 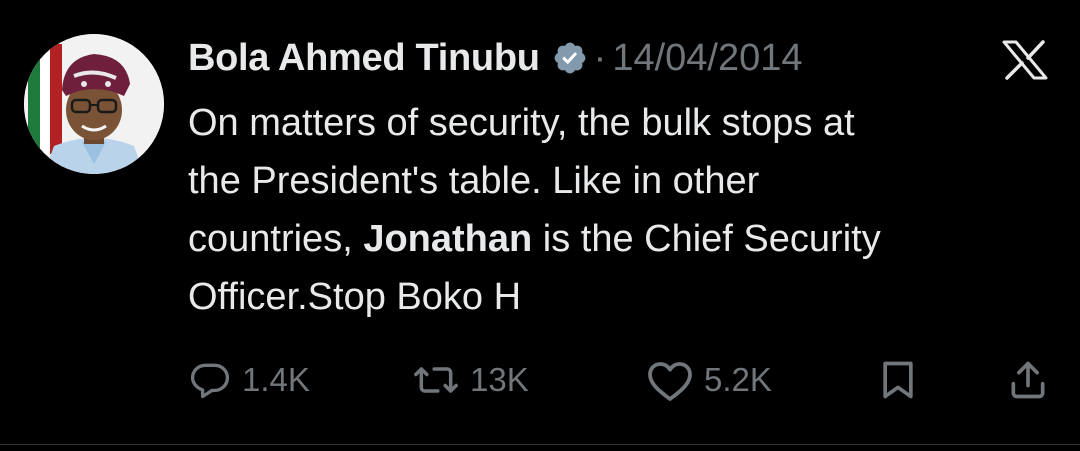 I want to click on reply-button: 1.4K, so click(x=249, y=380).